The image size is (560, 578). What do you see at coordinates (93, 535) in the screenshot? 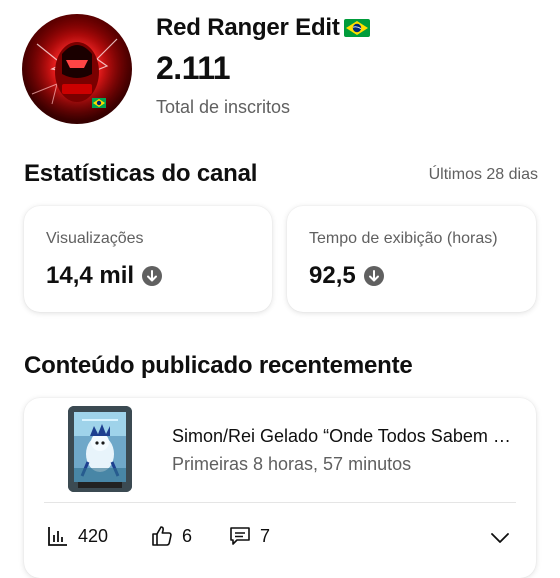
I see `views-count: 420` at bounding box center [93, 535].